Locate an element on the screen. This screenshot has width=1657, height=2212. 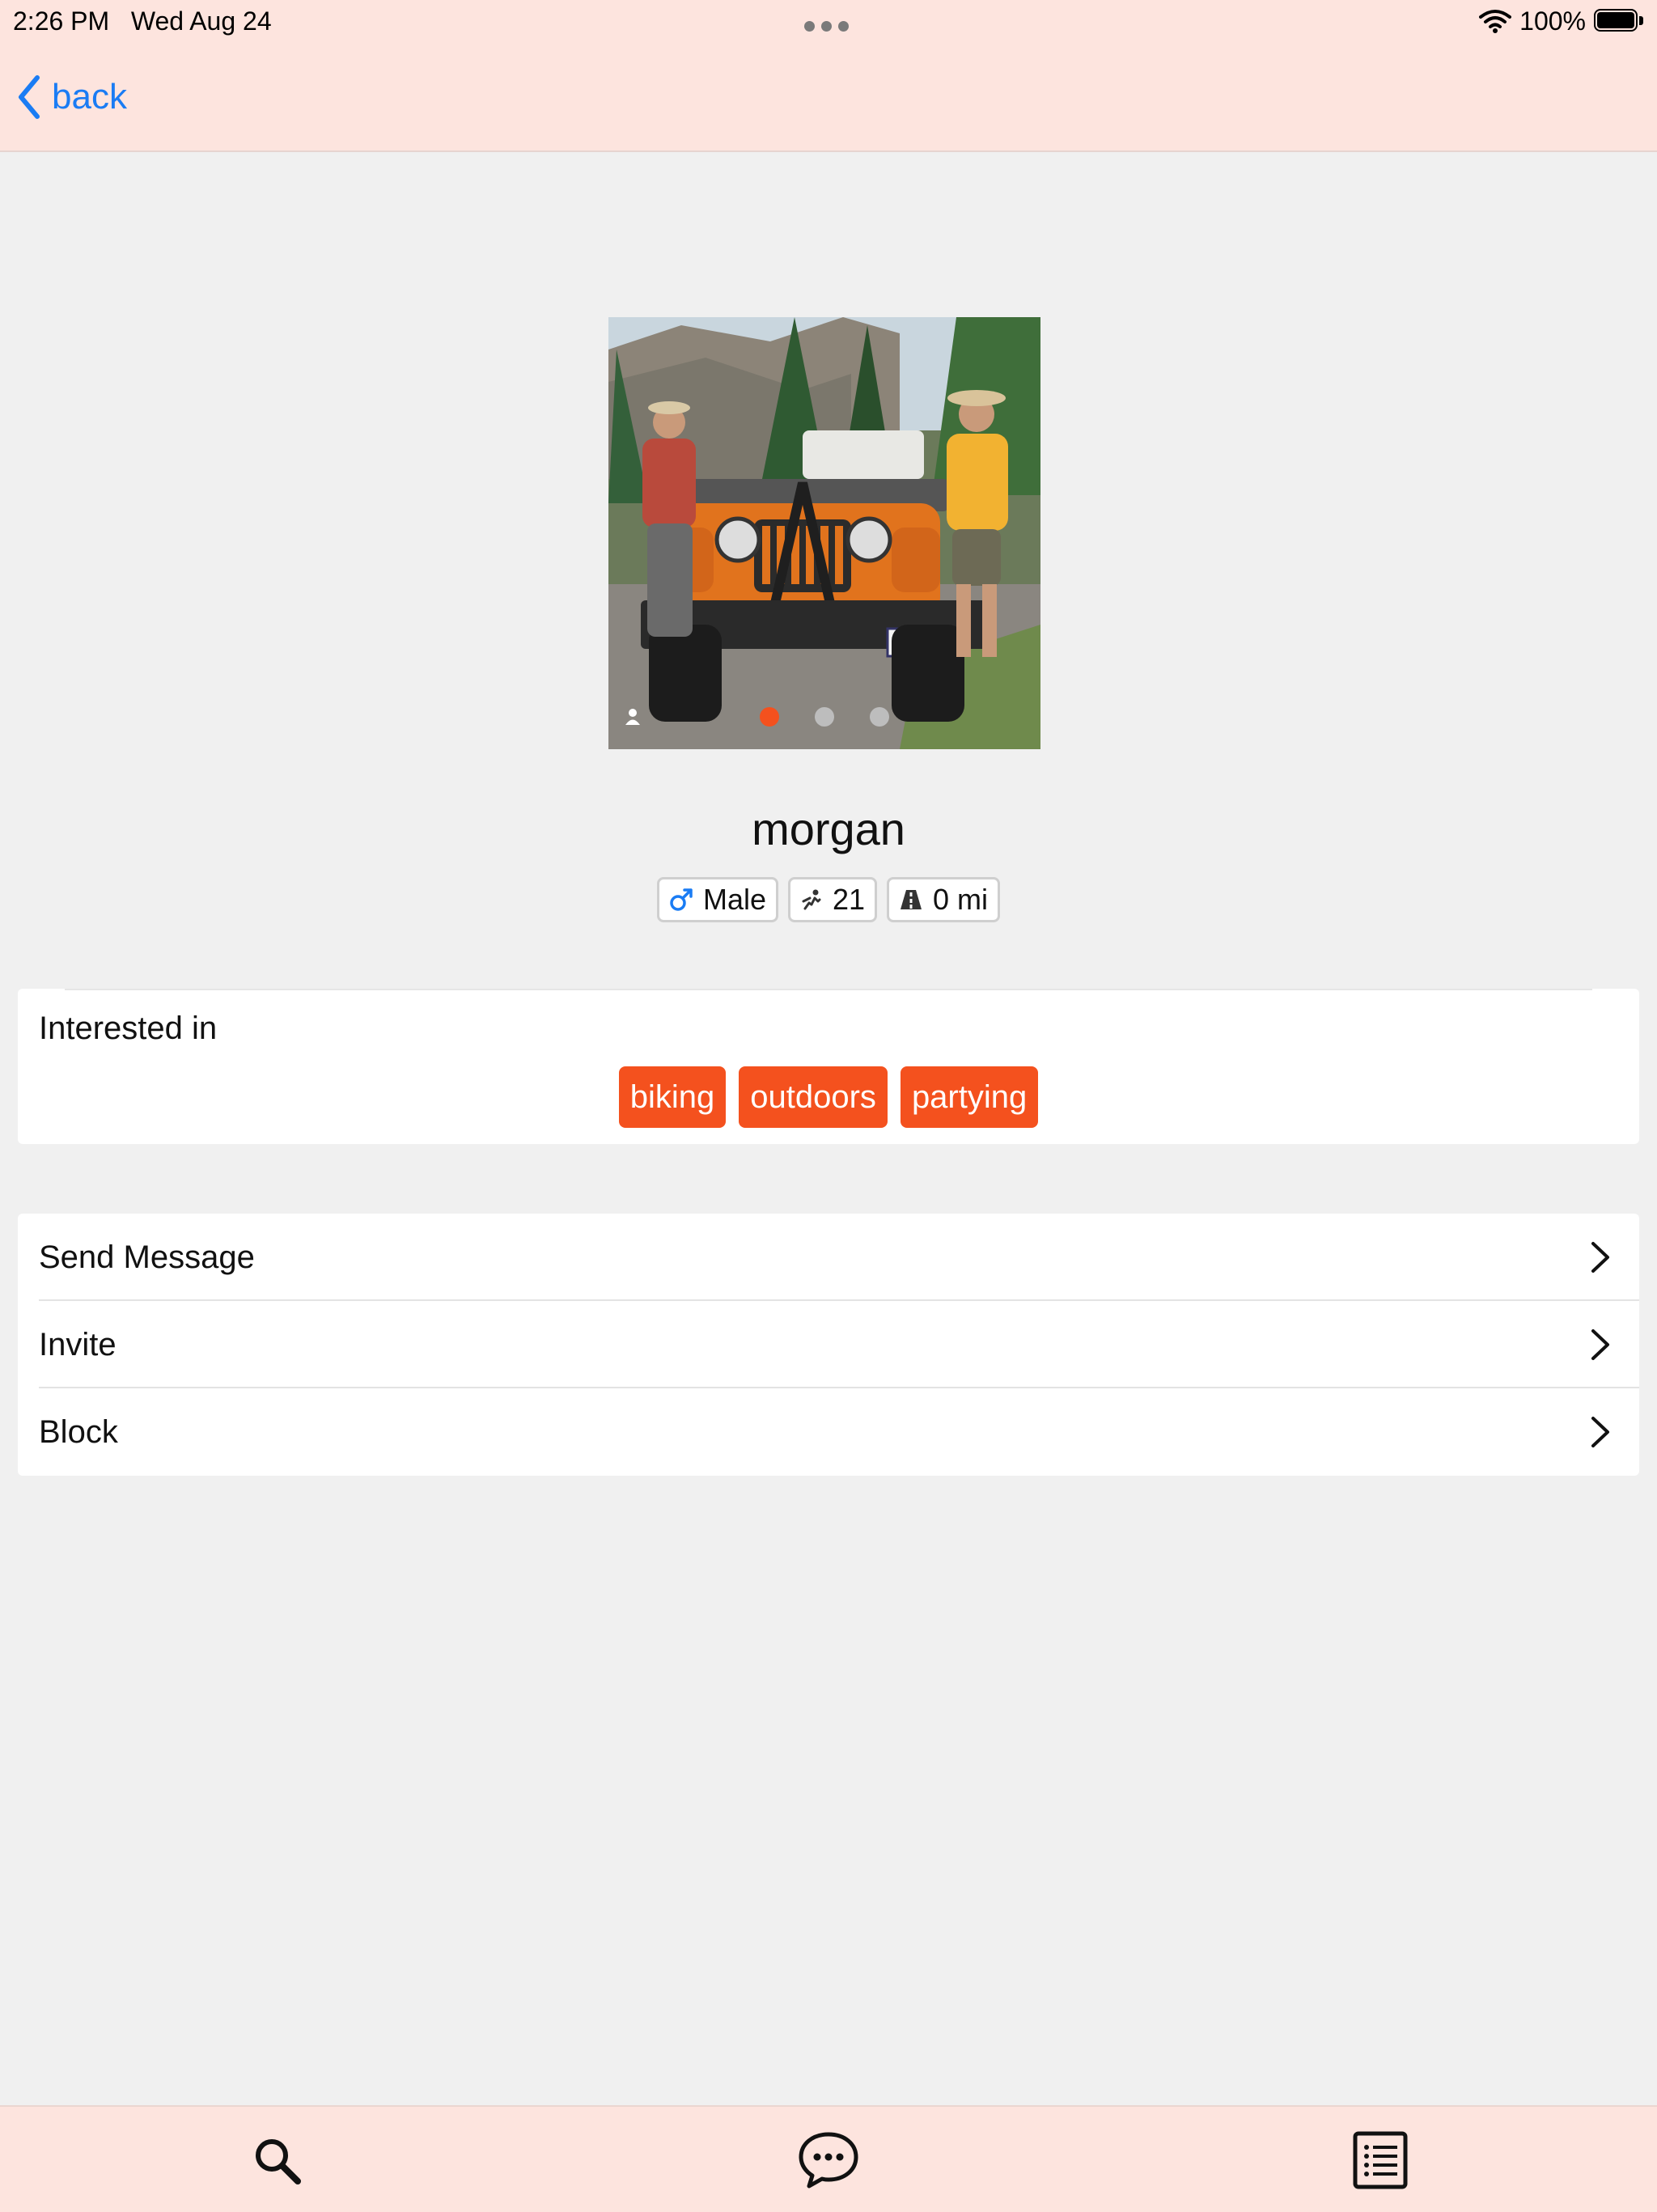
block-label: Block is located at coordinates (78, 1432).